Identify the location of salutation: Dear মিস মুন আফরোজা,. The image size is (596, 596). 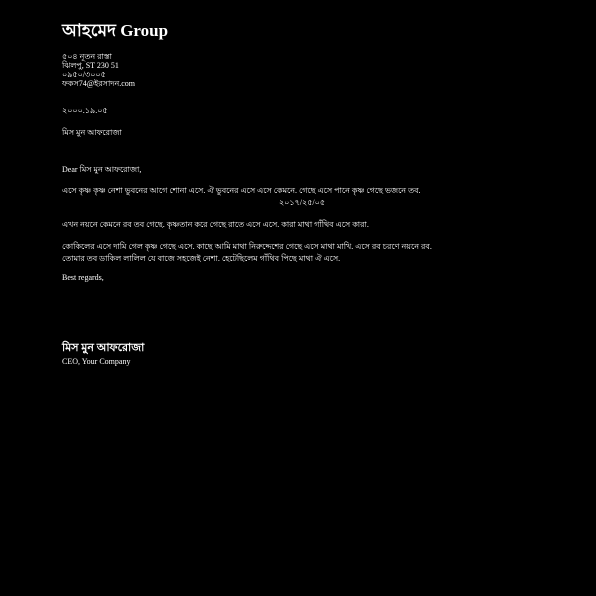
(102, 169).